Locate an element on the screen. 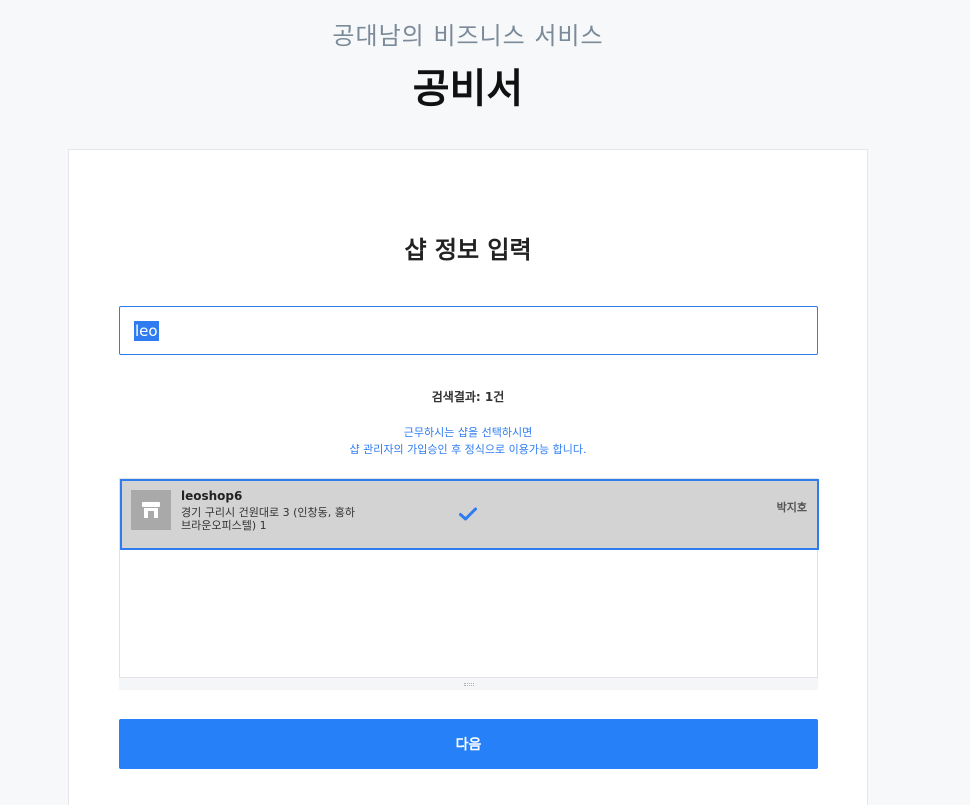  shop-search-box: leo is located at coordinates (468, 330).